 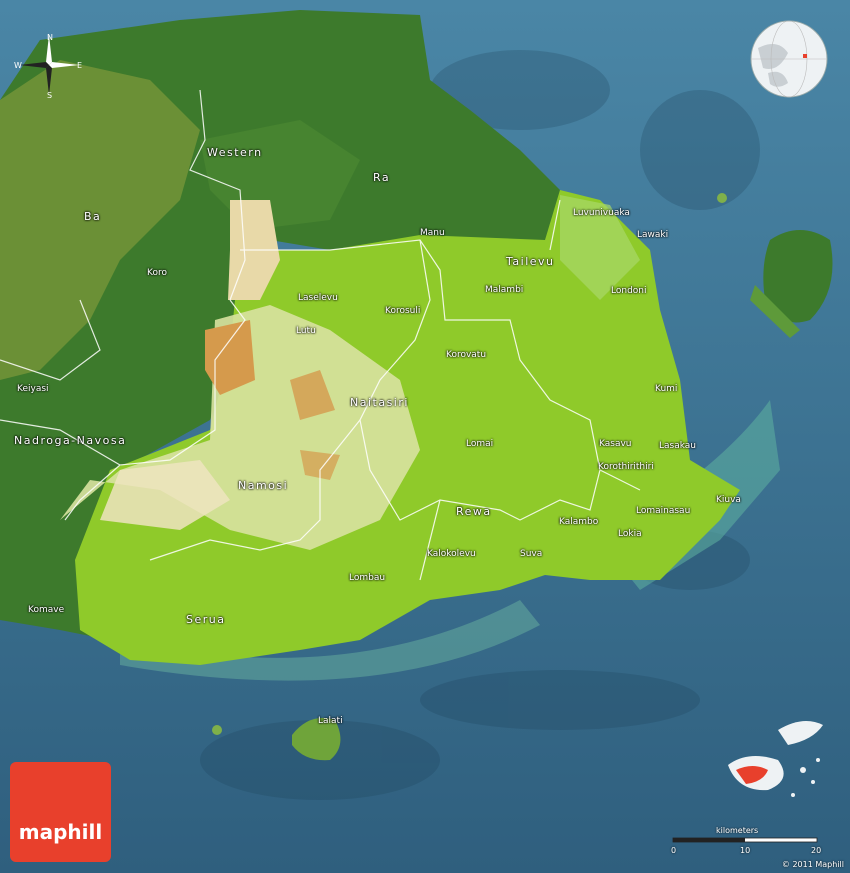 What do you see at coordinates (812, 864) in the screenshot?
I see `copyright: © 2011 Maphill` at bounding box center [812, 864].